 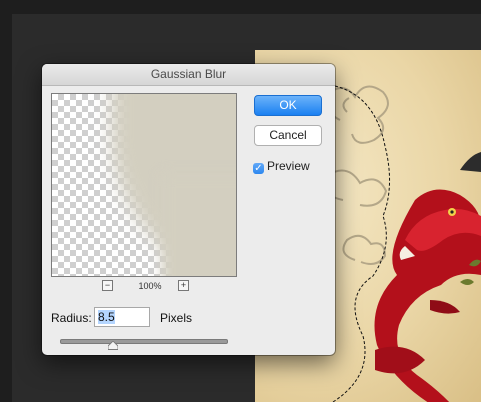 What do you see at coordinates (188, 75) in the screenshot?
I see `dialog-title: Gaussian Blur` at bounding box center [188, 75].